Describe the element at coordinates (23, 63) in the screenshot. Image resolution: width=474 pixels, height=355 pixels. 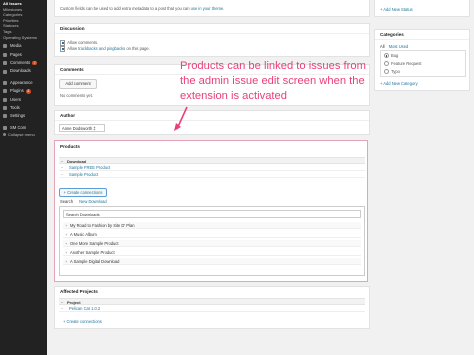
I see `sidebar-item-comments: Comments 7` at that location.